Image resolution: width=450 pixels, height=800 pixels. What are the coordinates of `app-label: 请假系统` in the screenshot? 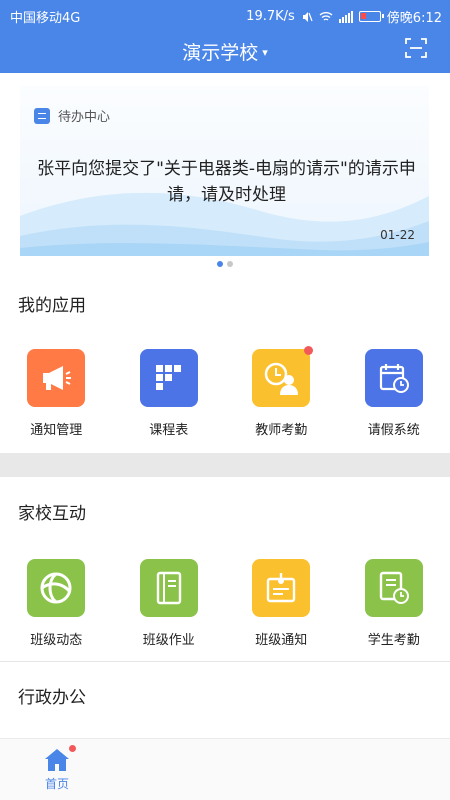 It's located at (393, 430).